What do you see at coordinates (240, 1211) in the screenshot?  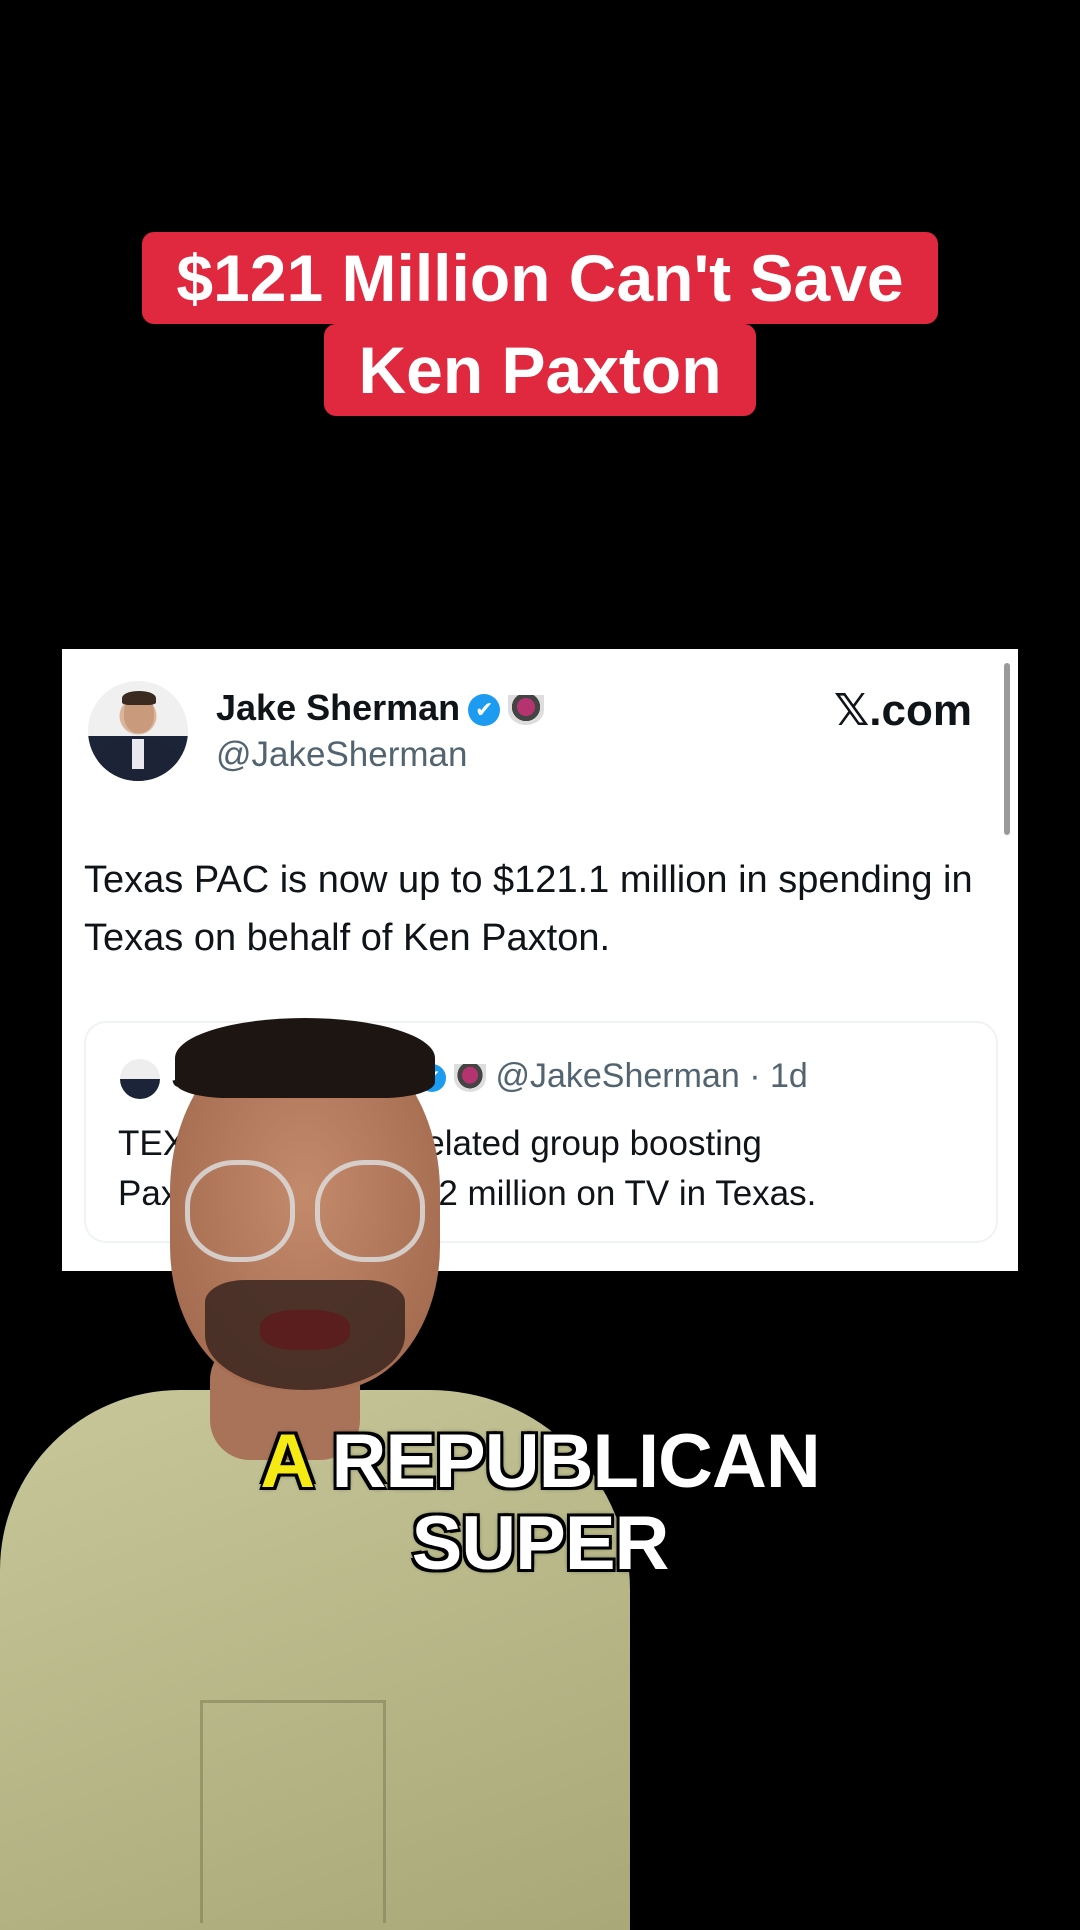 I see `glasses-left-lens` at bounding box center [240, 1211].